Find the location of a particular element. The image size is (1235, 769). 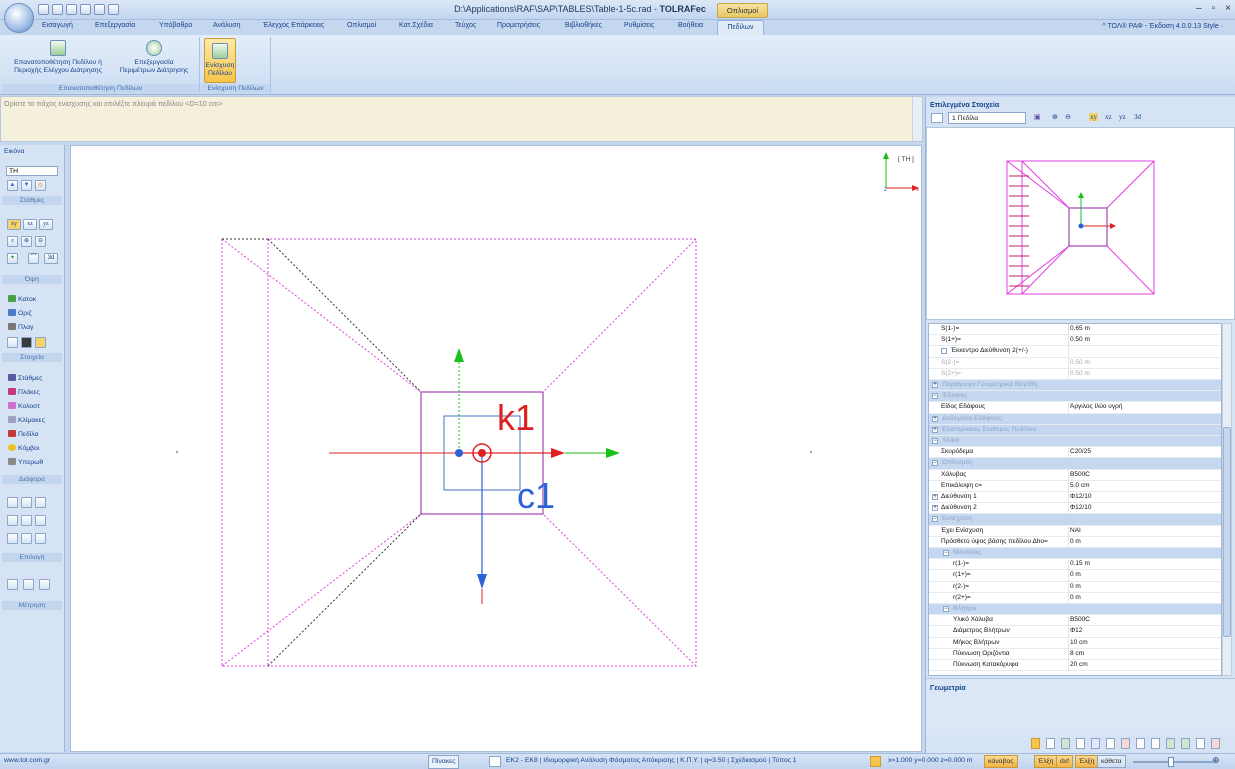

property-value: ΝΑΙ is located at coordinates (1075, 531).